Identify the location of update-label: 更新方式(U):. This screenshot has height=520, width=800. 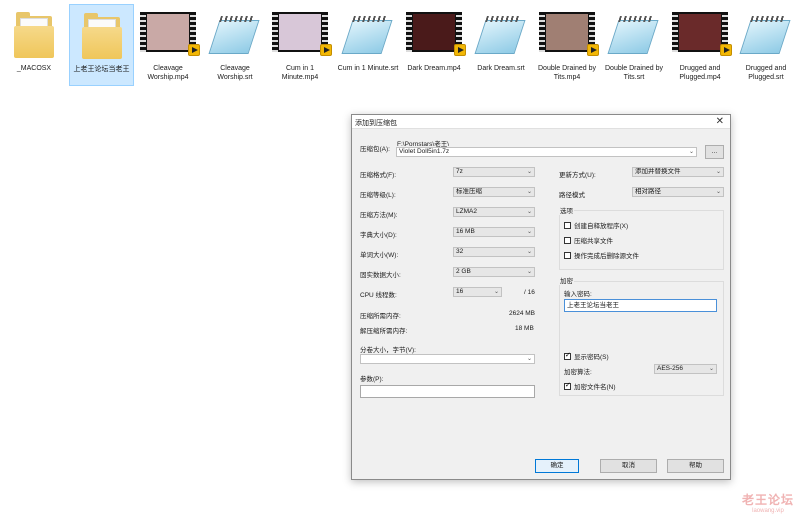
(577, 175).